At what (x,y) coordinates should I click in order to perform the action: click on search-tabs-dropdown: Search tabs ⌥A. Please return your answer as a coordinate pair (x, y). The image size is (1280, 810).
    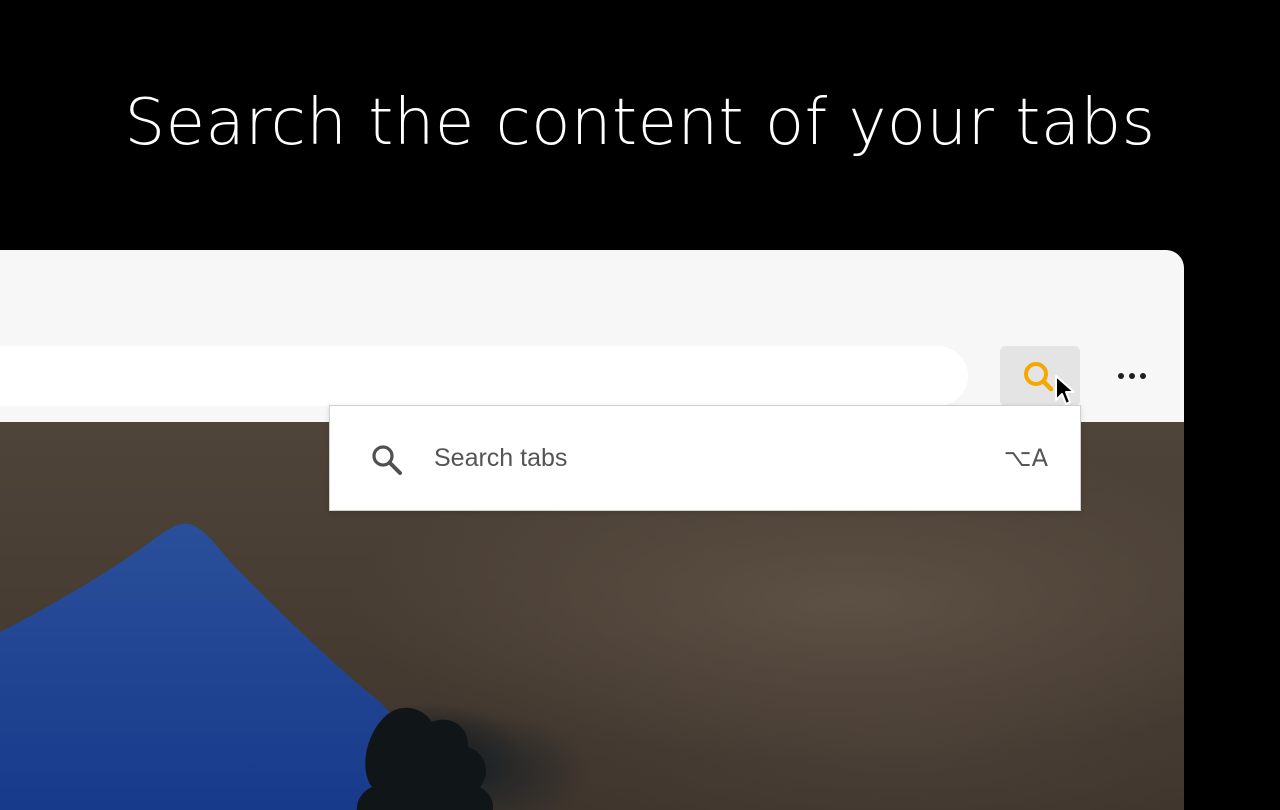
    Looking at the image, I should click on (705, 458).